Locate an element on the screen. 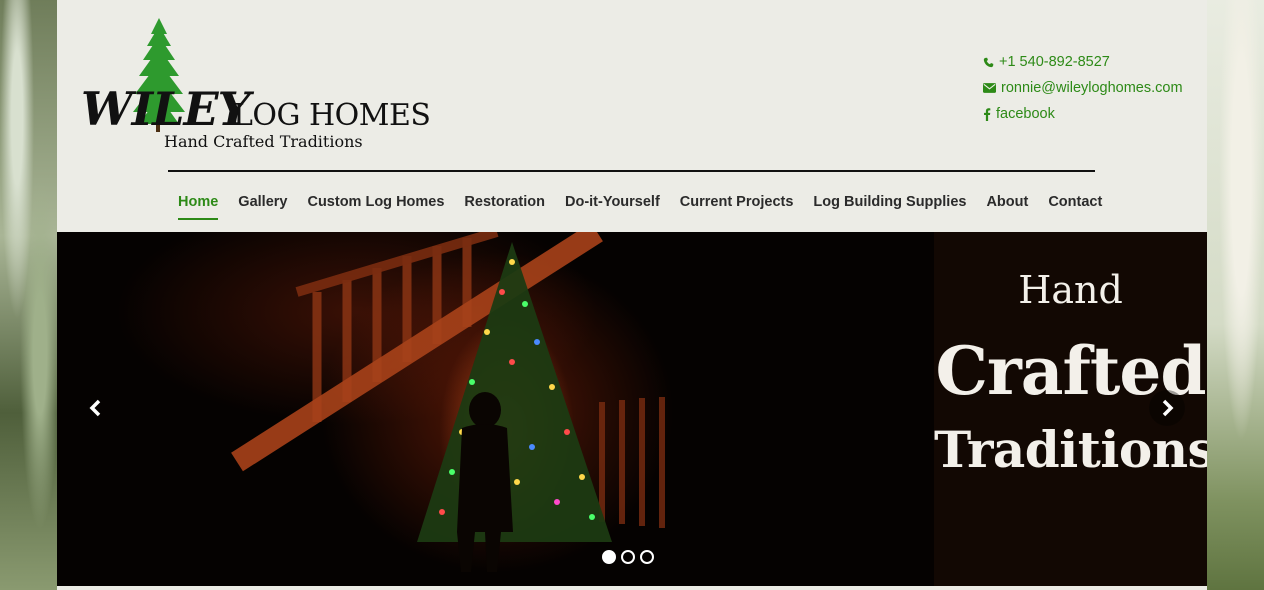 The height and width of the screenshot is (590, 1264). facebook-icon is located at coordinates (987, 114).